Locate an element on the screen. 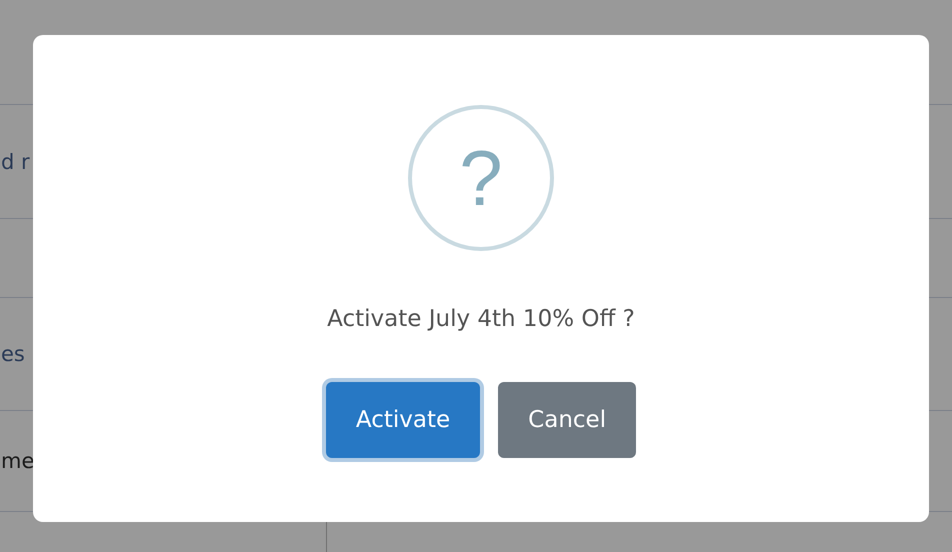 The height and width of the screenshot is (552, 952). table-text: es is located at coordinates (13, 354).